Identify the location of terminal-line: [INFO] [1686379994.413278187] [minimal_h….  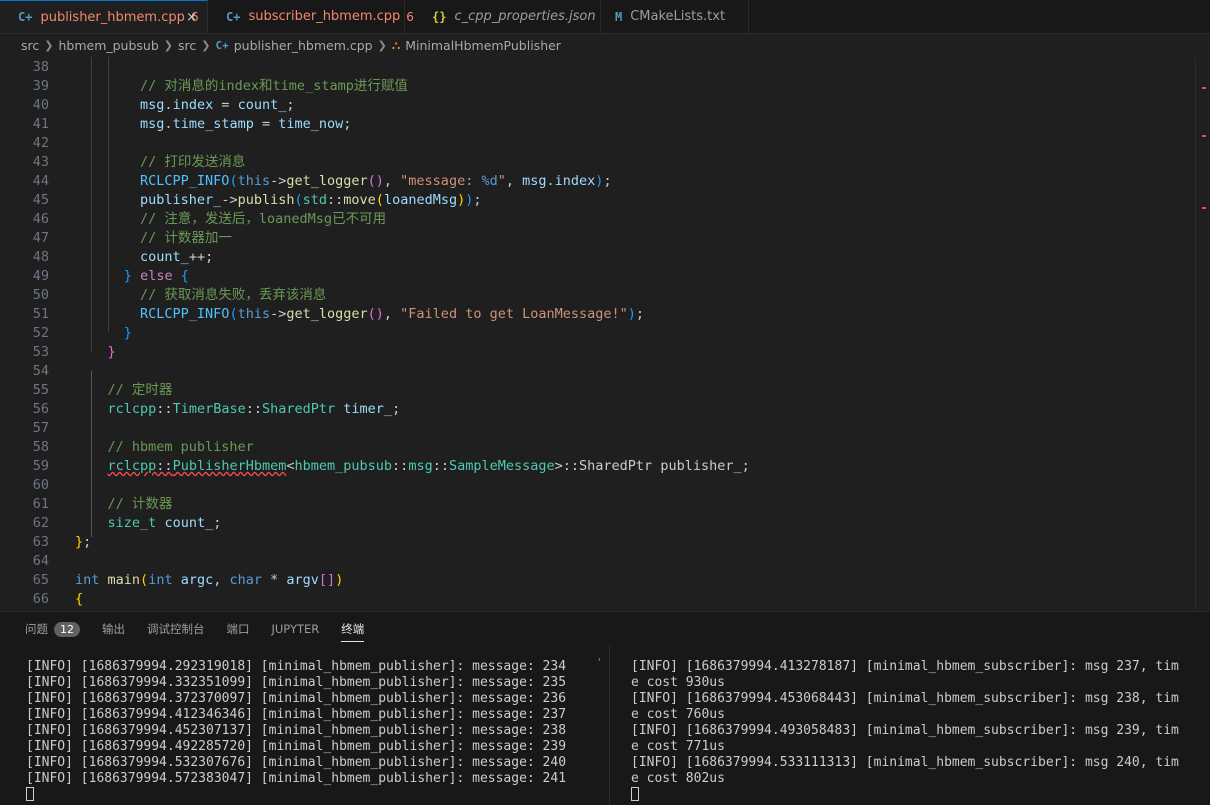
(905, 666).